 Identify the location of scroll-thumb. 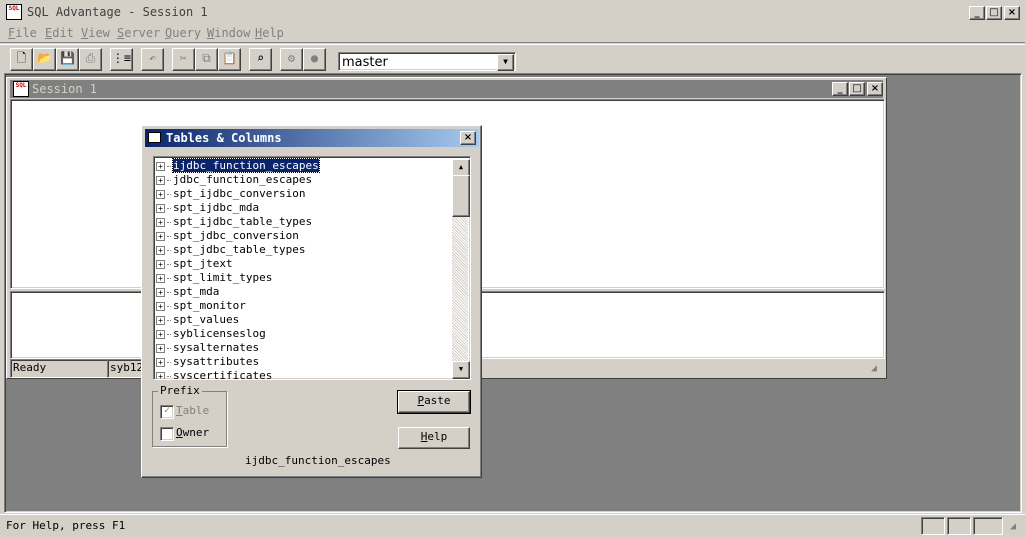
(461, 196).